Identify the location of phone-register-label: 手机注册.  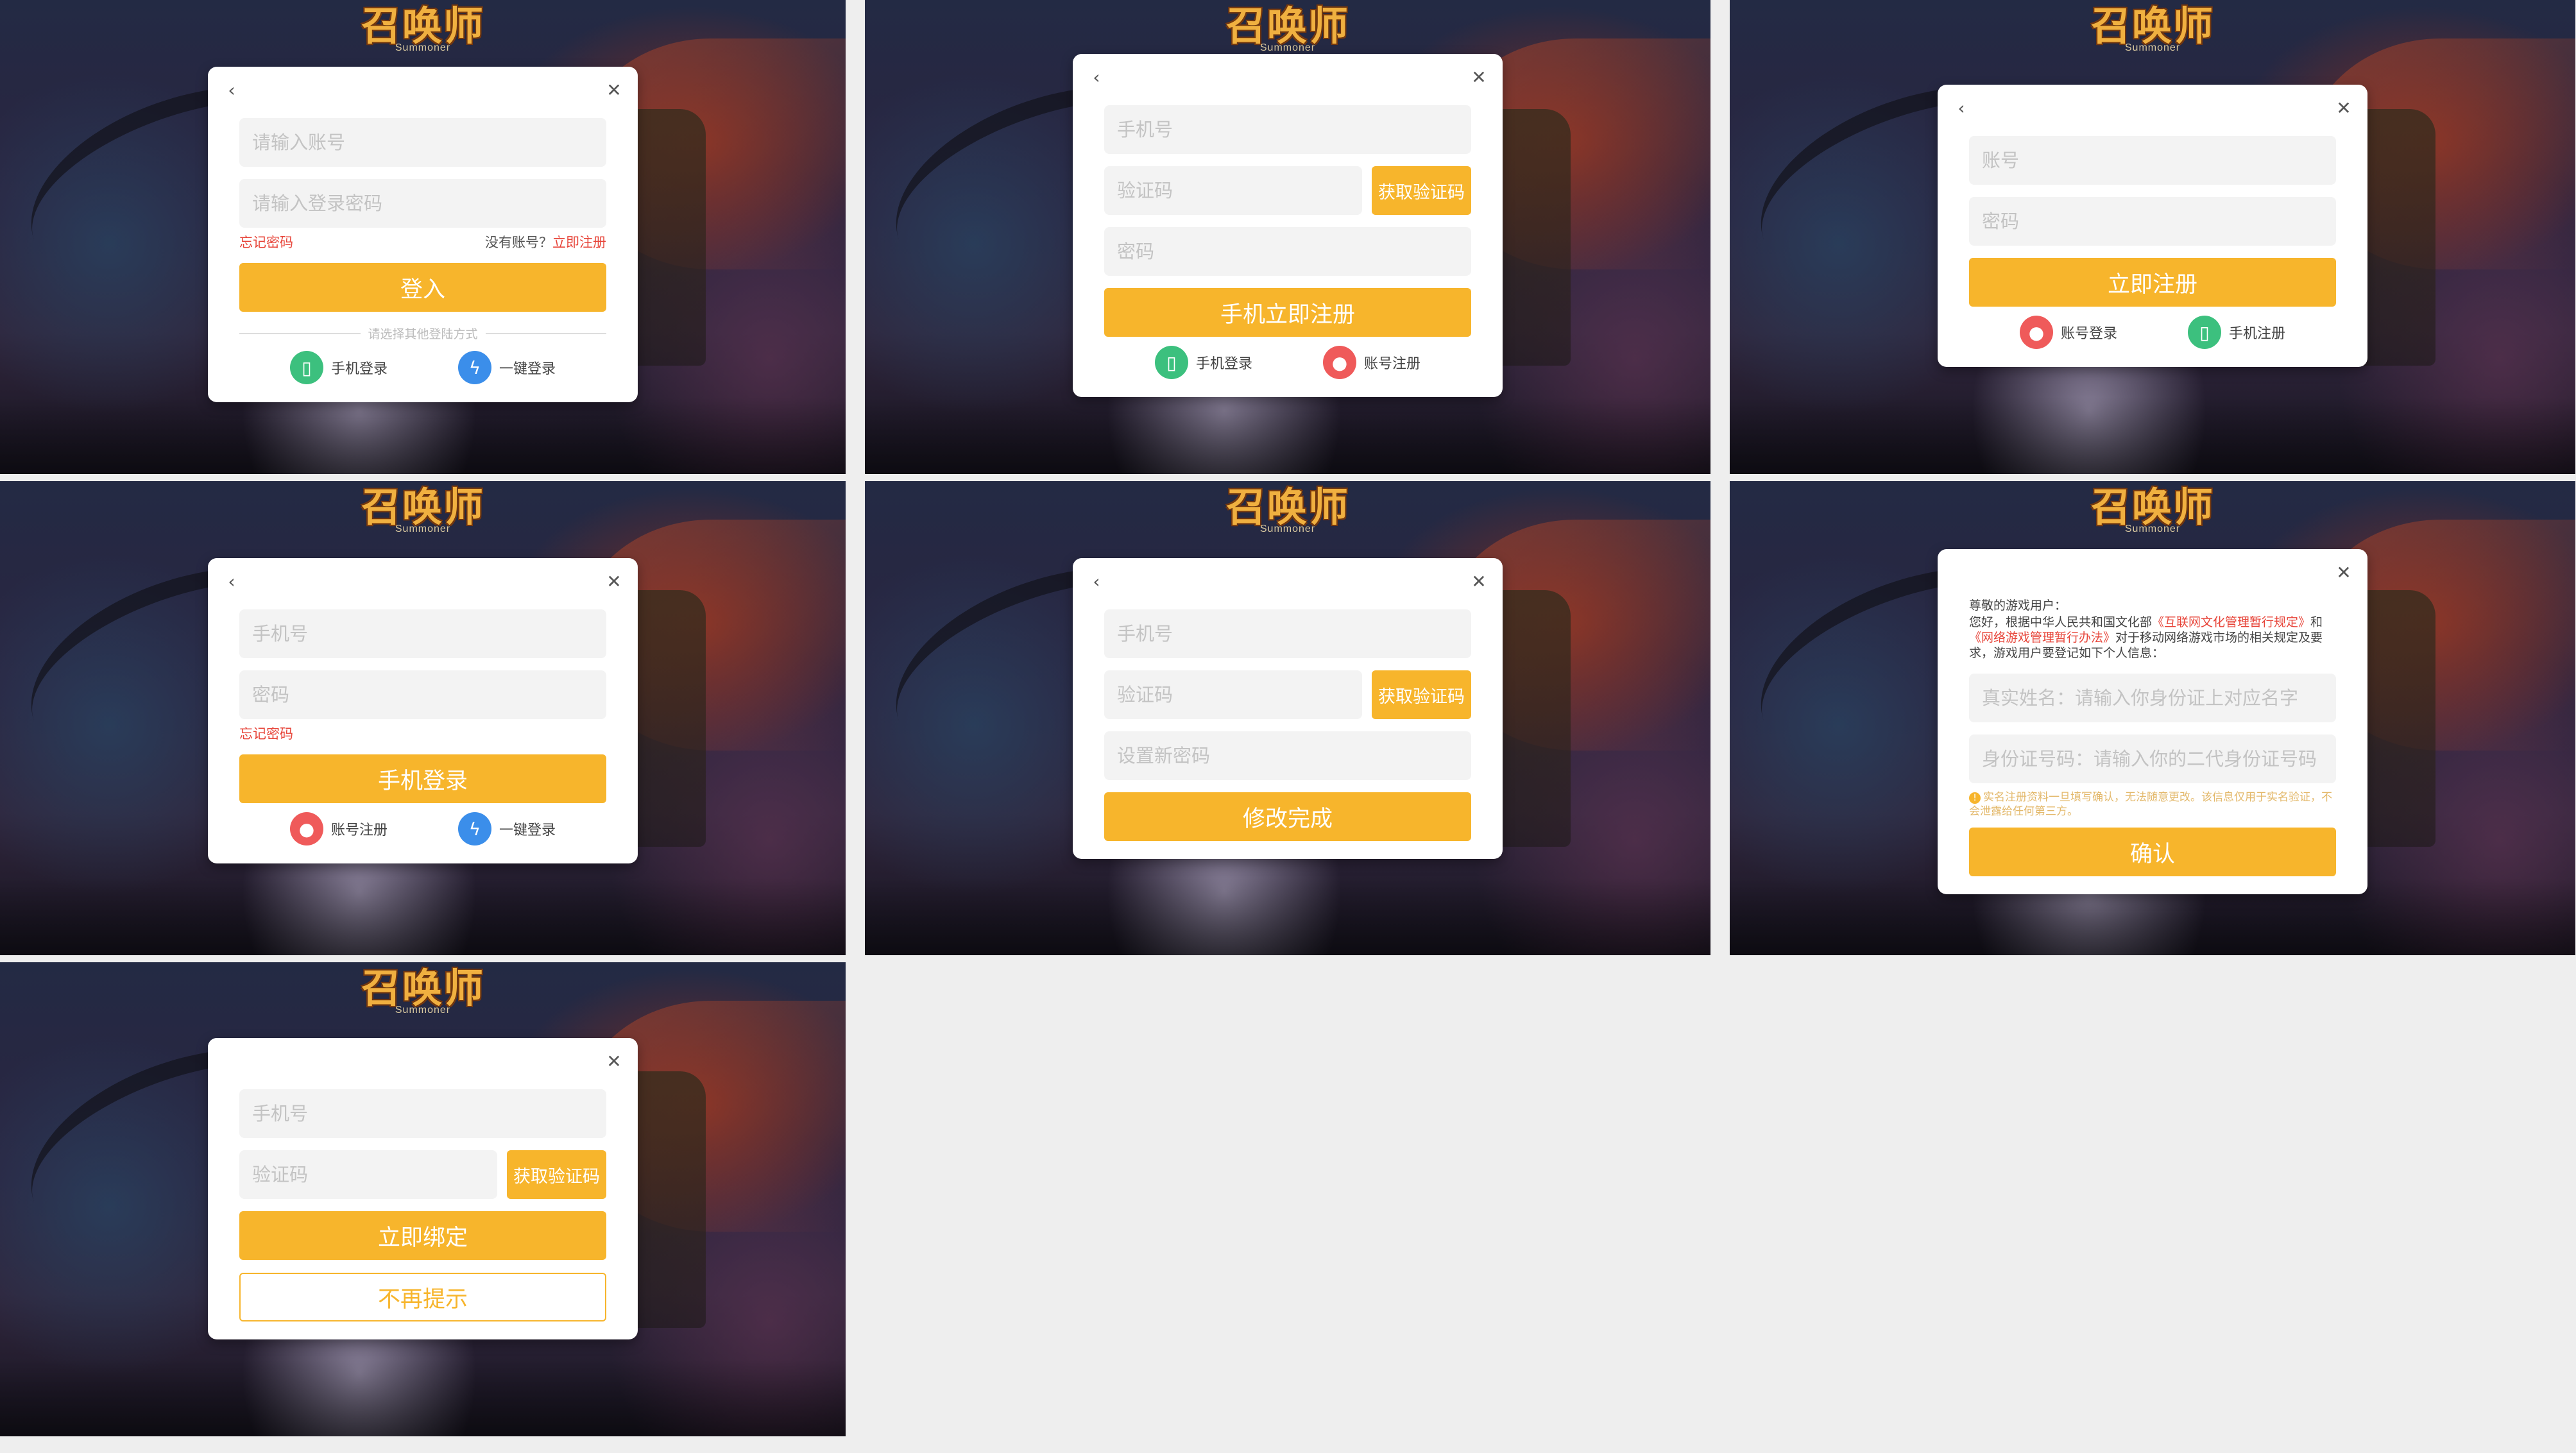
(2257, 334).